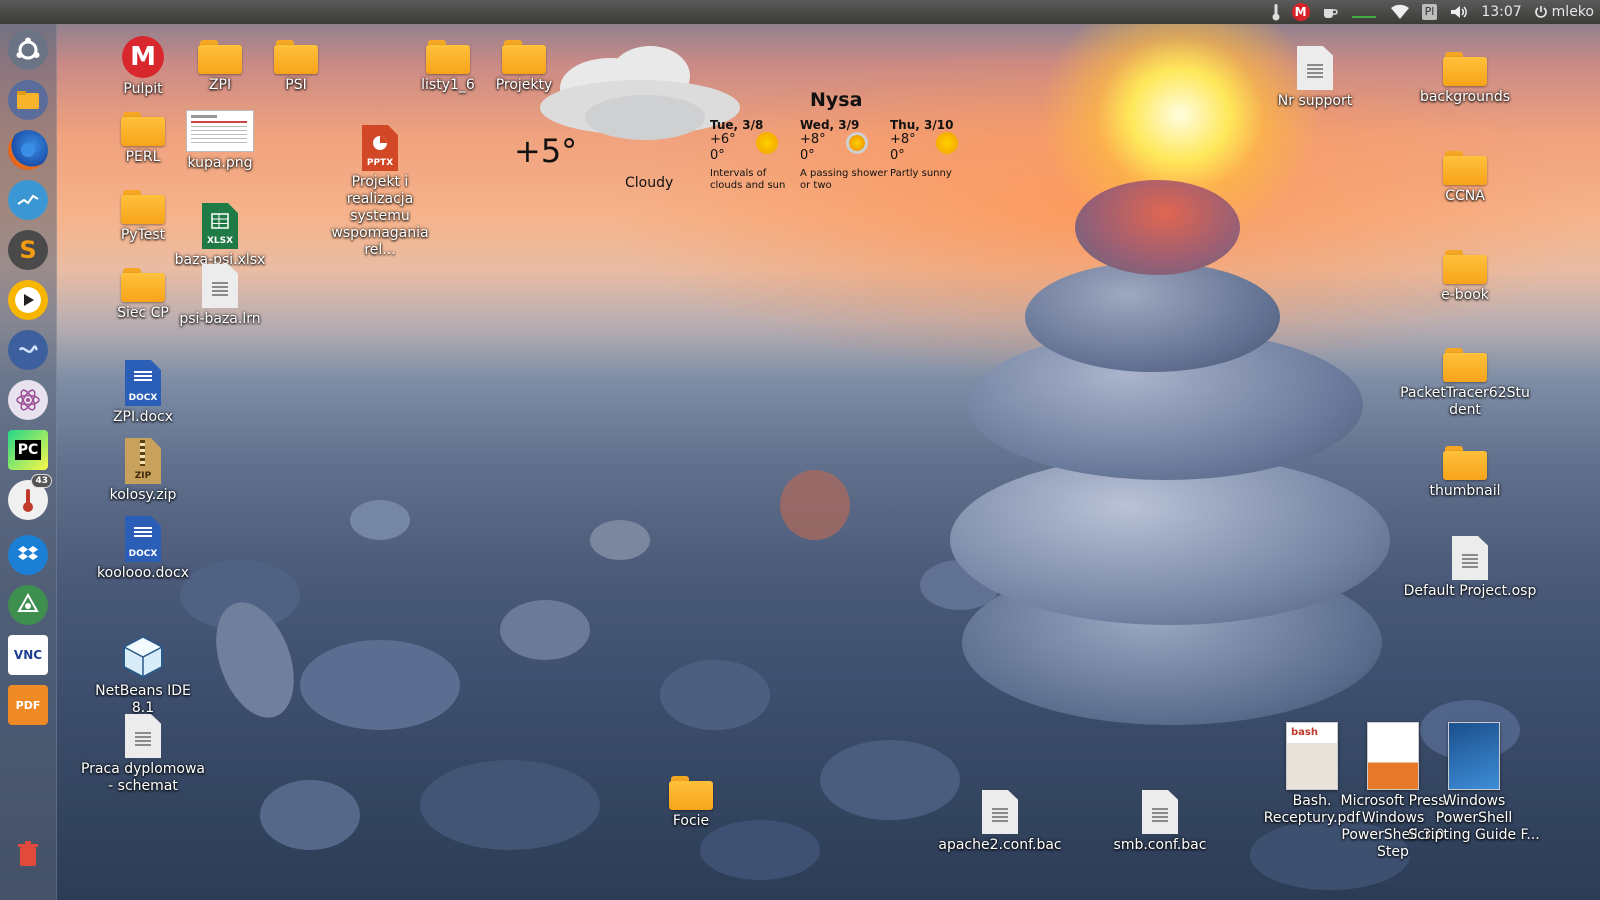 The height and width of the screenshot is (900, 1600). I want to click on launcher-item-thermometer: 43, so click(30, 497).